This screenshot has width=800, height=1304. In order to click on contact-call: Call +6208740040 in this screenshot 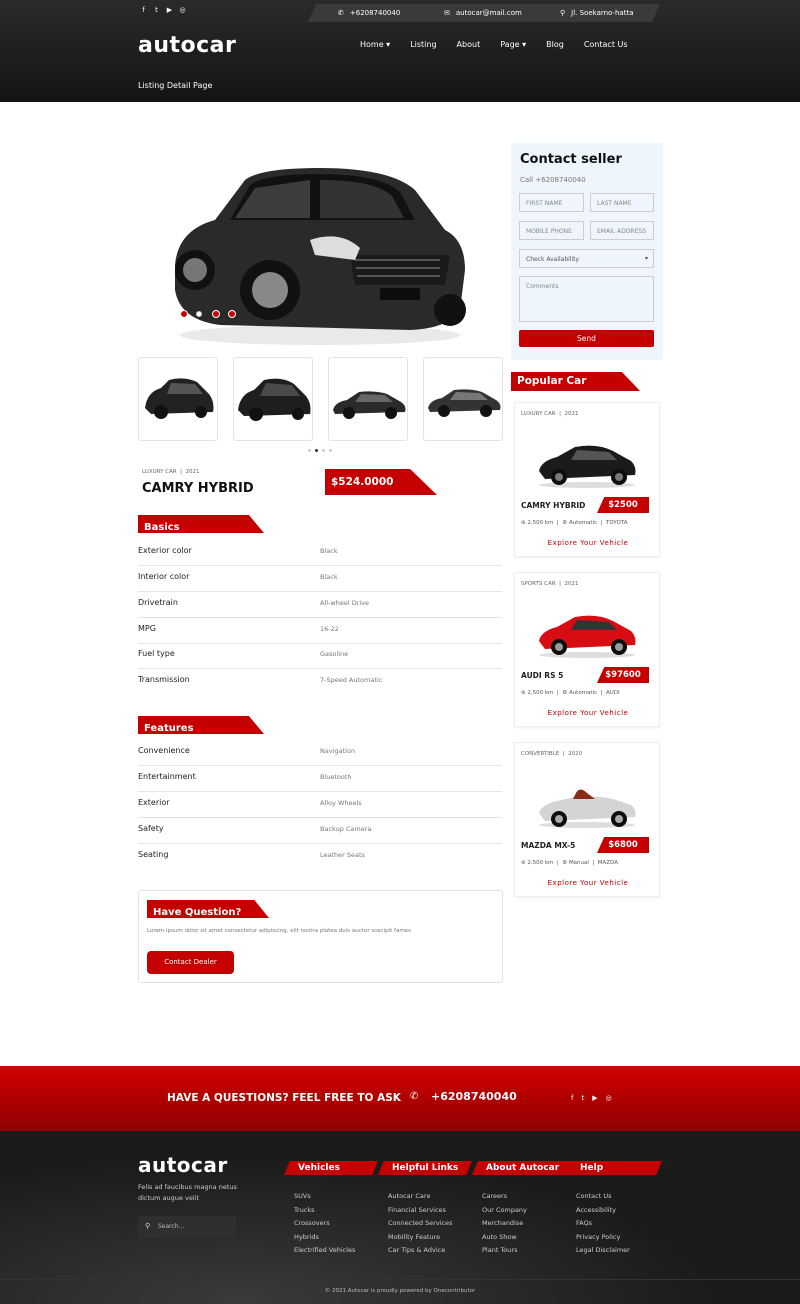, I will do `click(553, 180)`.